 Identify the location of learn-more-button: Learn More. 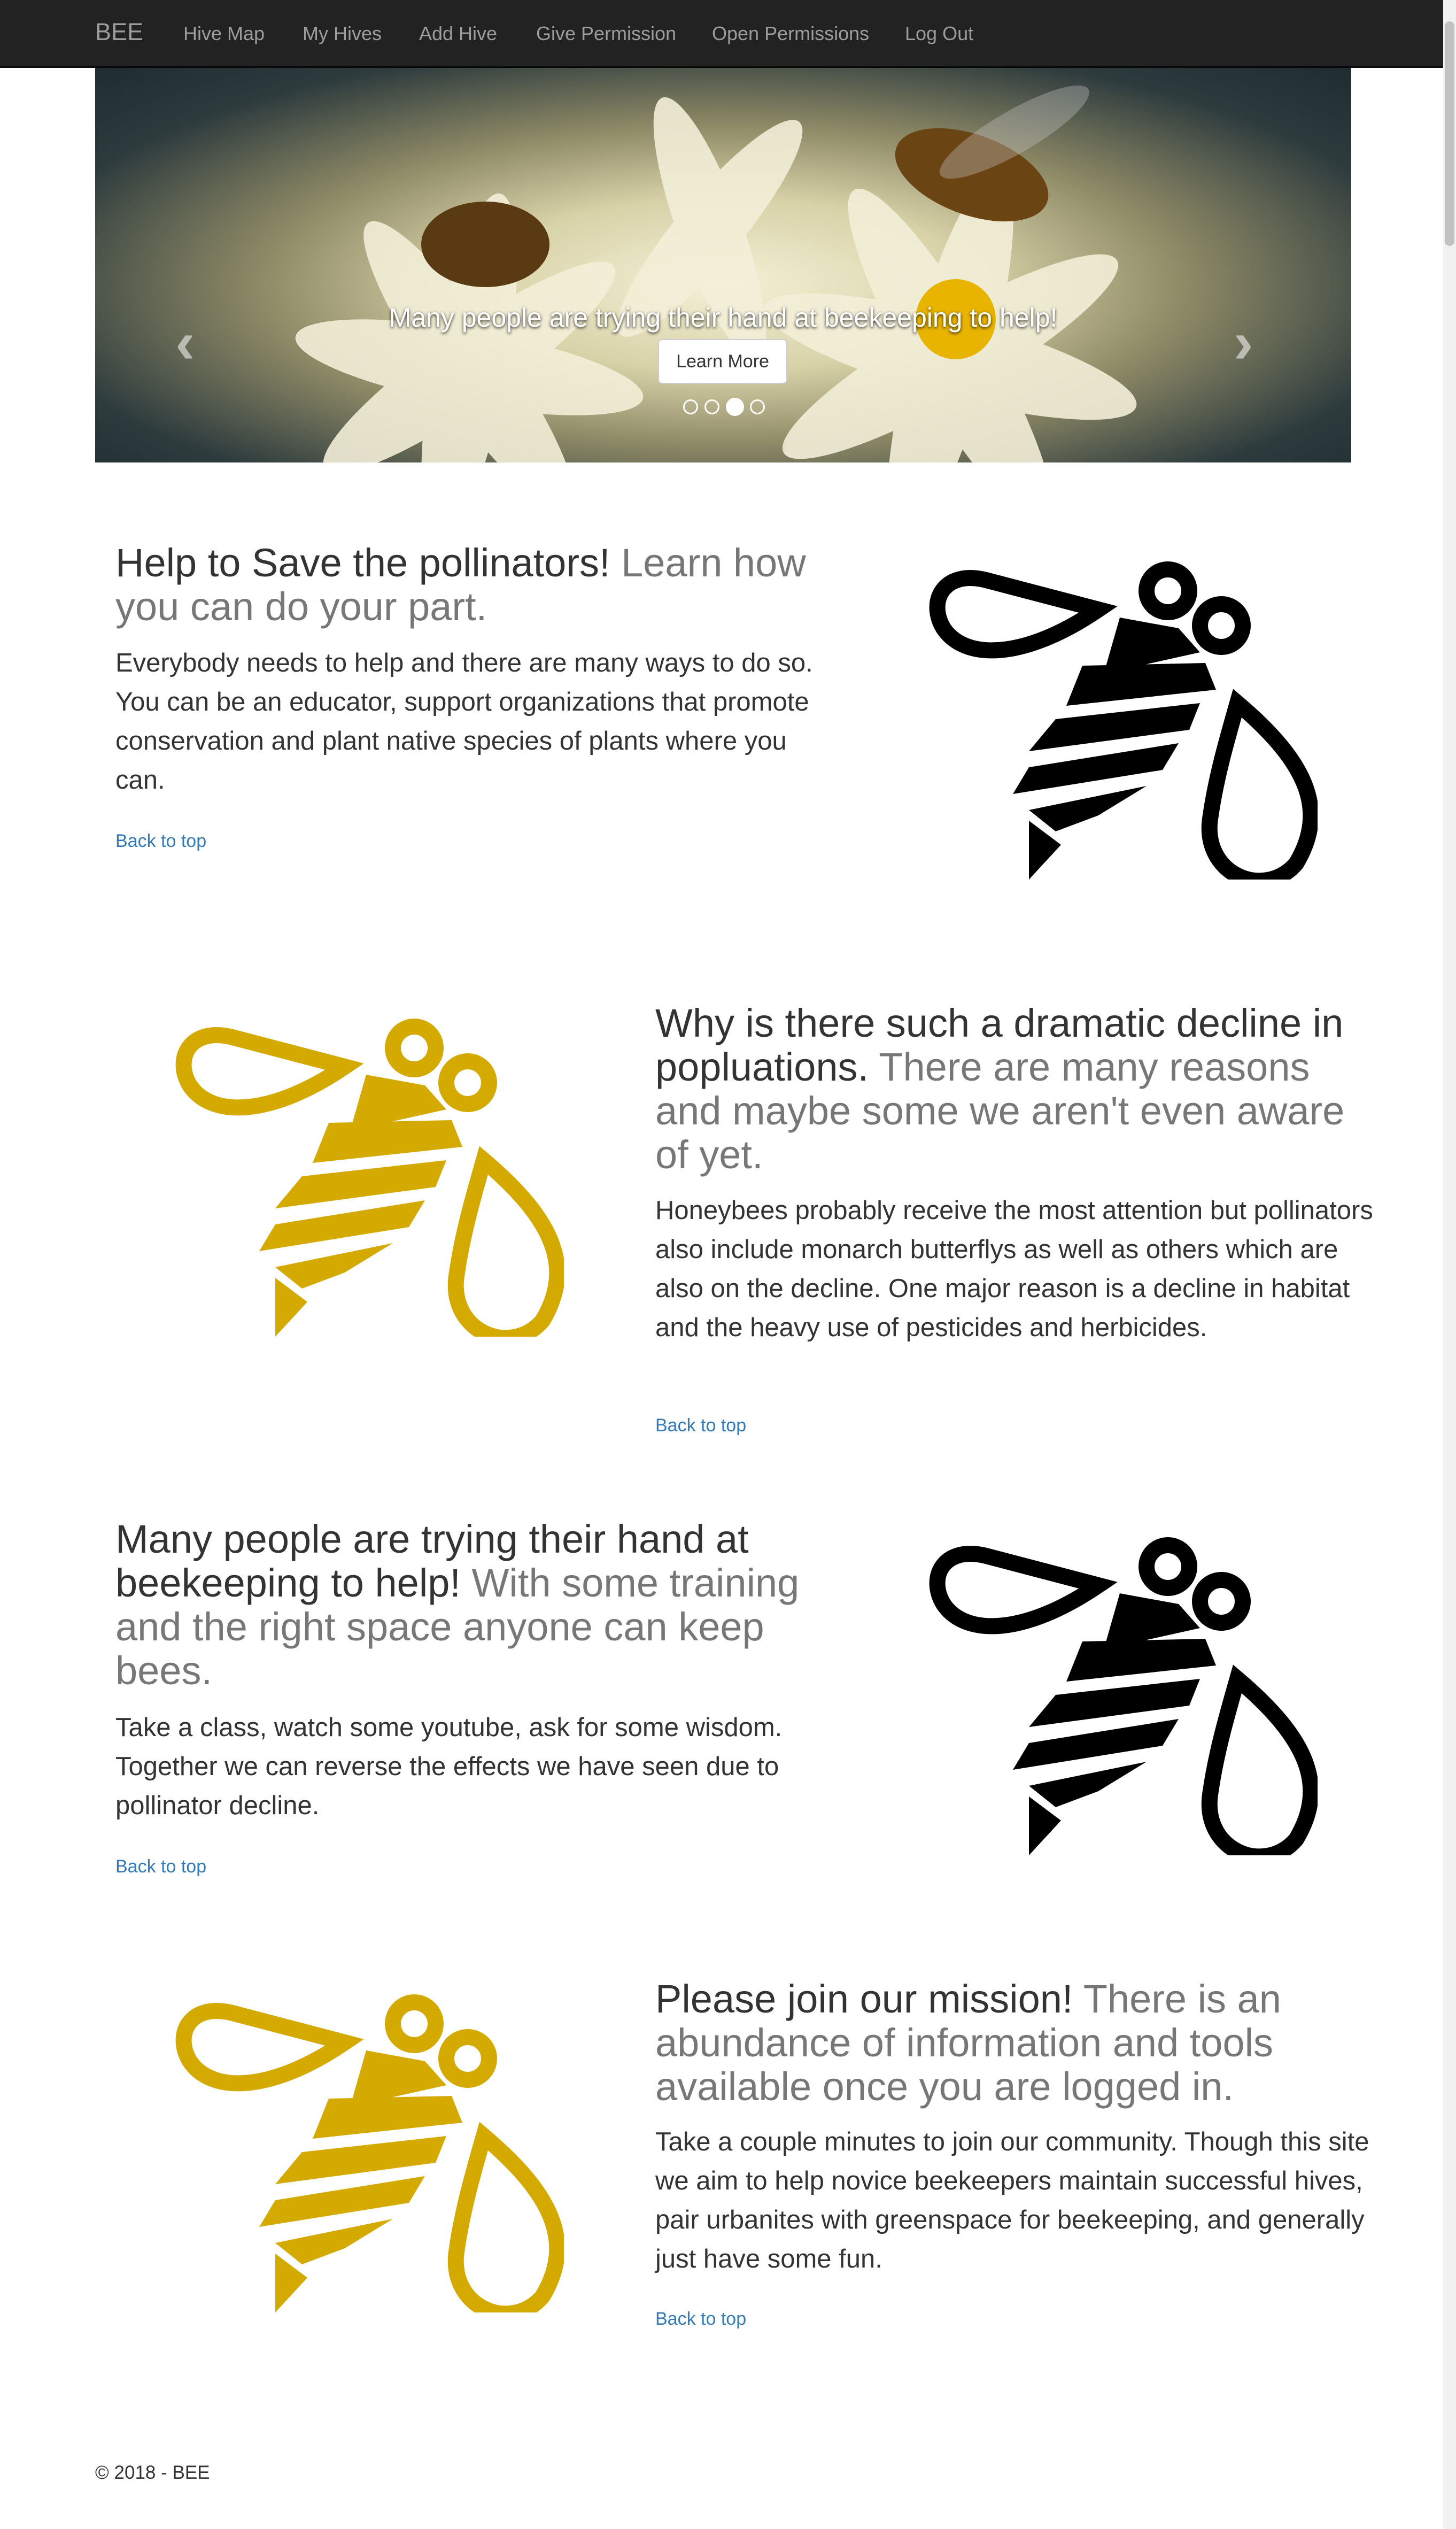
(722, 362).